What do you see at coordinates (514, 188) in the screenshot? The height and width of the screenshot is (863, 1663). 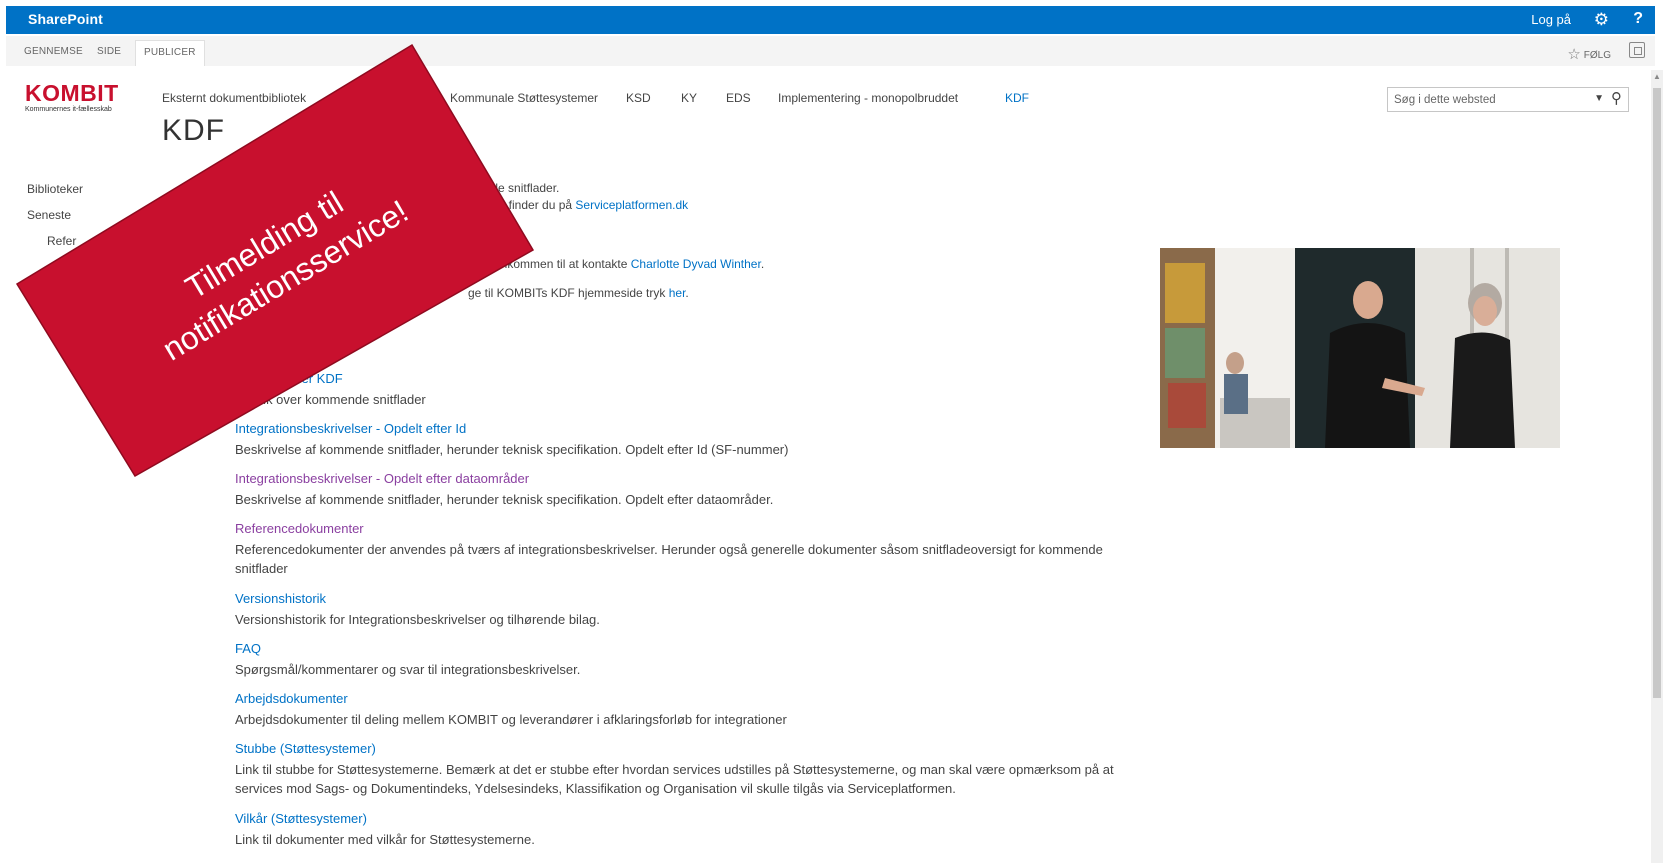 I see `intro-line-1: mende snitflader.` at bounding box center [514, 188].